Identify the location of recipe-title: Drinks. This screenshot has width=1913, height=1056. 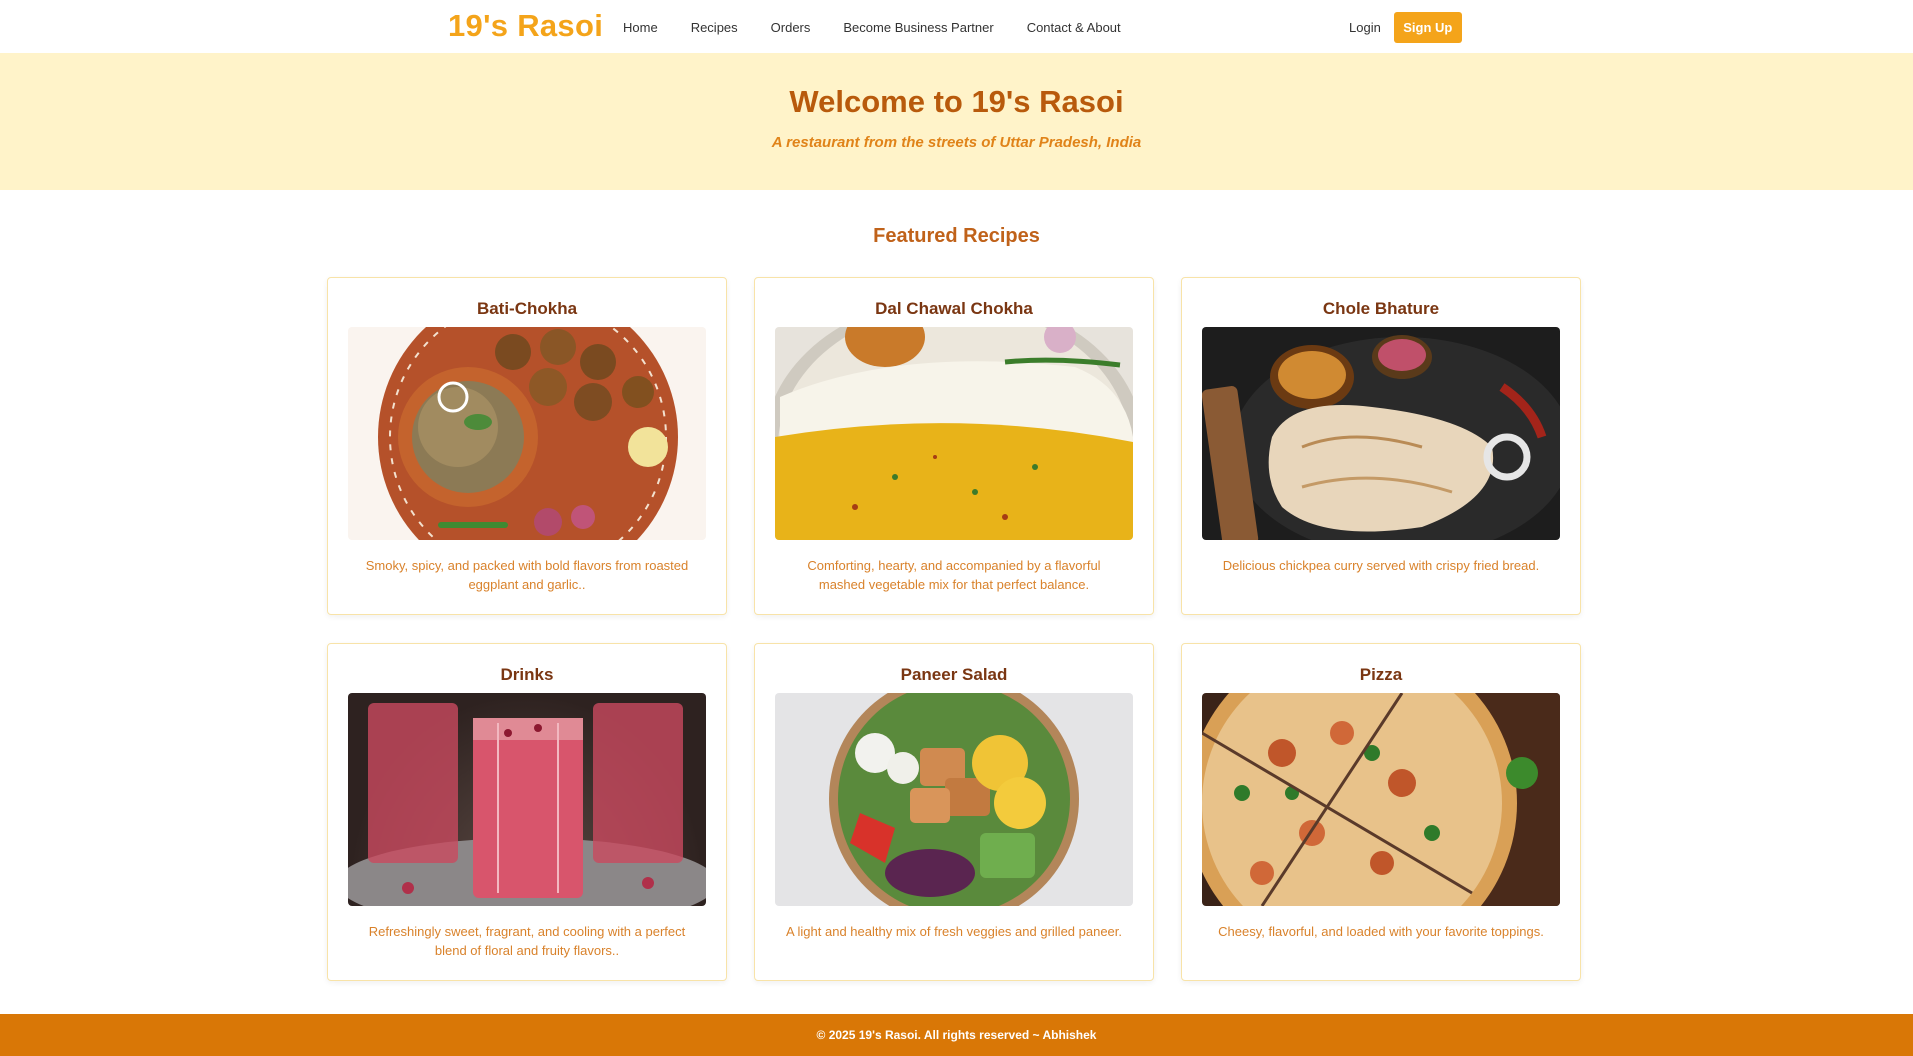
(527, 674).